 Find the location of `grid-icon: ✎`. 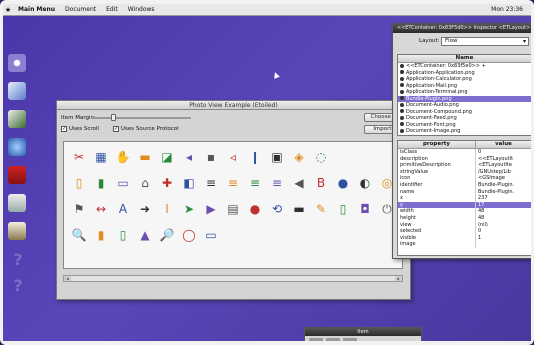

grid-icon: ✎ is located at coordinates (321, 209).